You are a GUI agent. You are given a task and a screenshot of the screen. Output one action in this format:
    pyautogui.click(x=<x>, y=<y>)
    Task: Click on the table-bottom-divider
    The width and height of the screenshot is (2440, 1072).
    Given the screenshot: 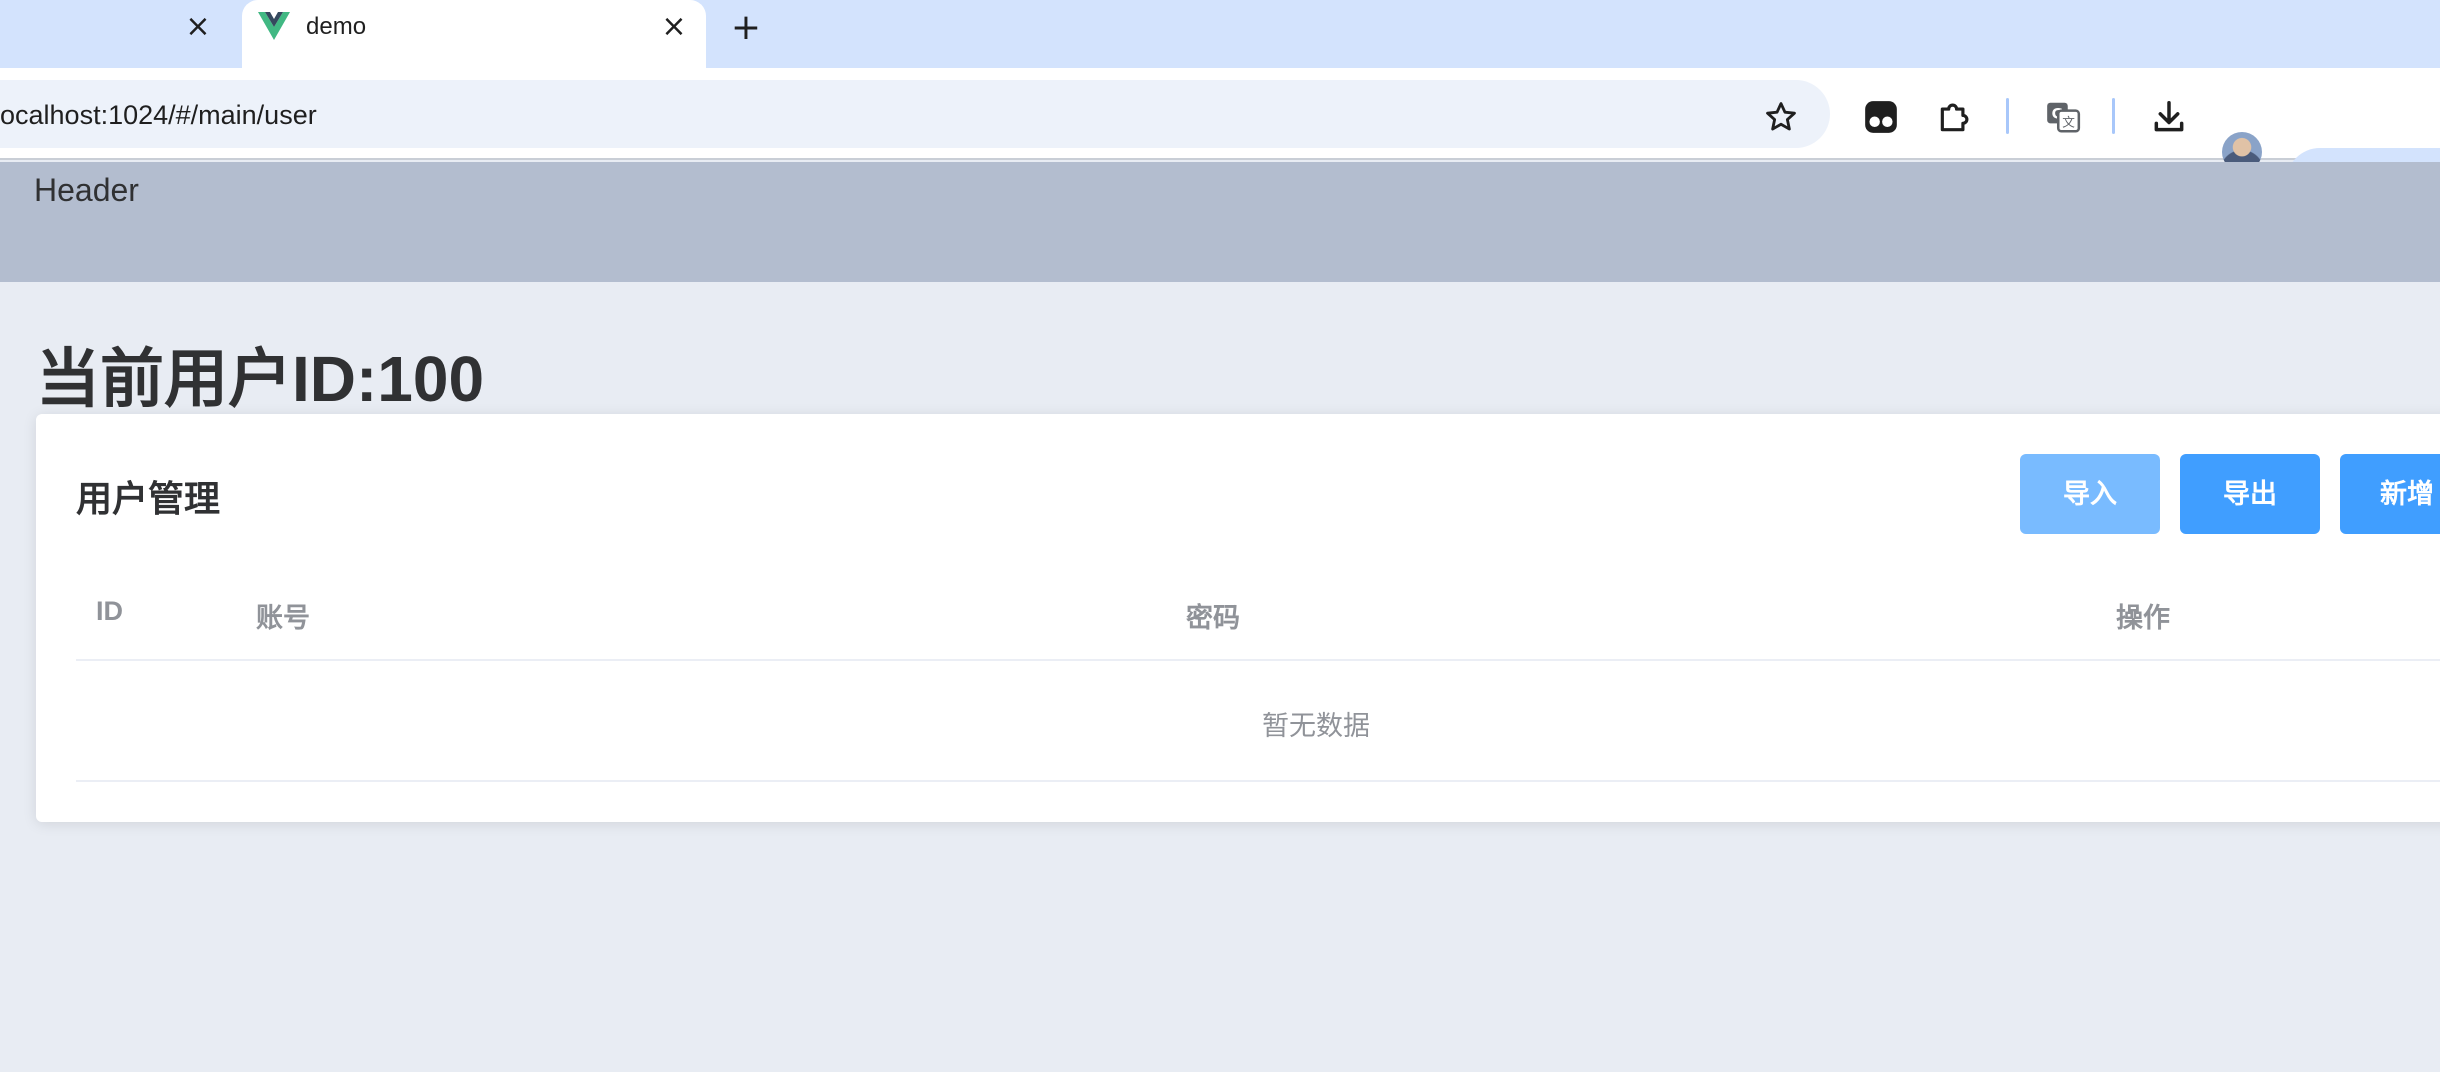 What is the action you would take?
    pyautogui.click(x=1258, y=781)
    